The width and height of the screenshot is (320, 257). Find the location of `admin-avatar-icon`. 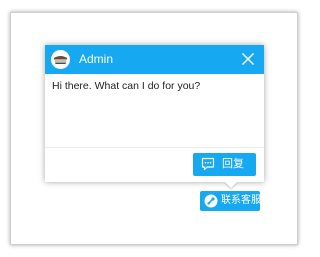

admin-avatar-icon is located at coordinates (60, 59).